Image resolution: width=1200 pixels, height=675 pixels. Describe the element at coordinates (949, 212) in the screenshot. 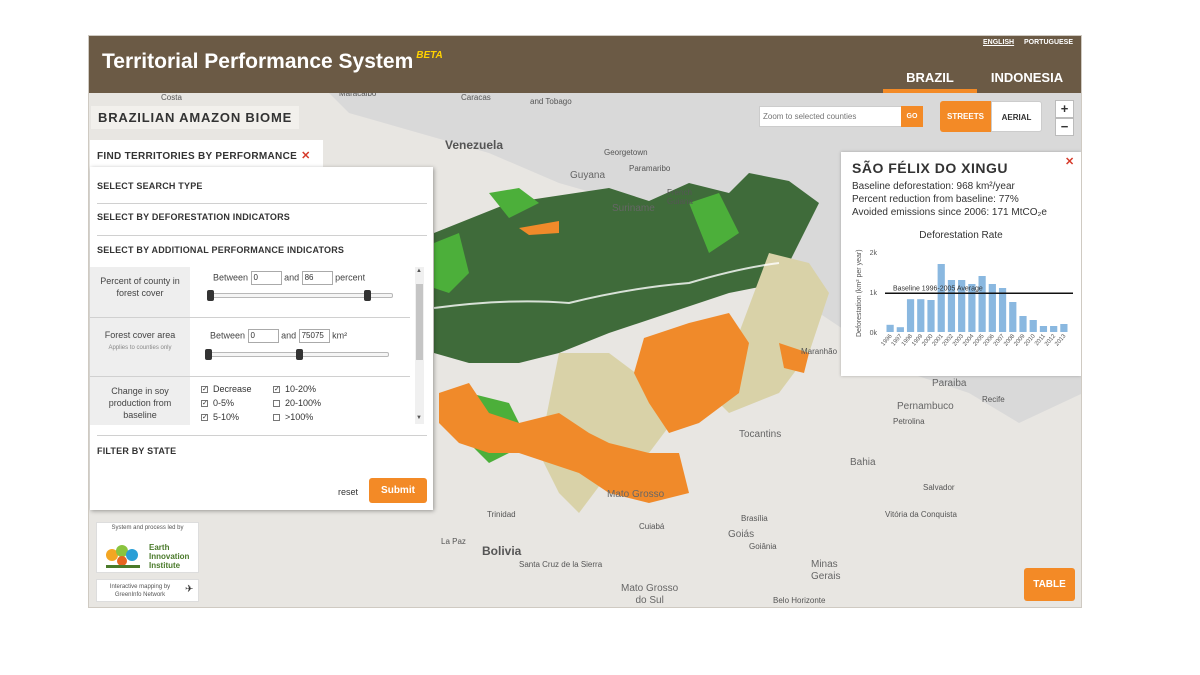

I see `emissions-stat: Avoided emissions since 2006: 171 MtCO₂e` at that location.